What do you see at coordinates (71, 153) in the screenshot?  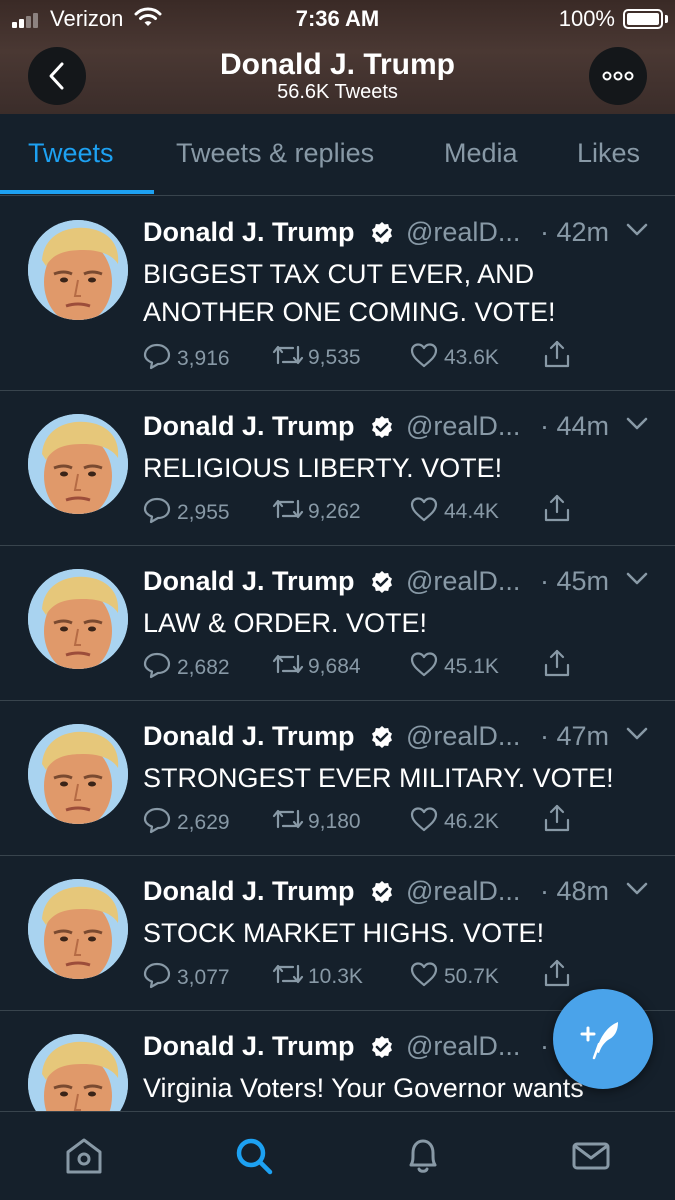 I see `tab-tweets: Tweets` at bounding box center [71, 153].